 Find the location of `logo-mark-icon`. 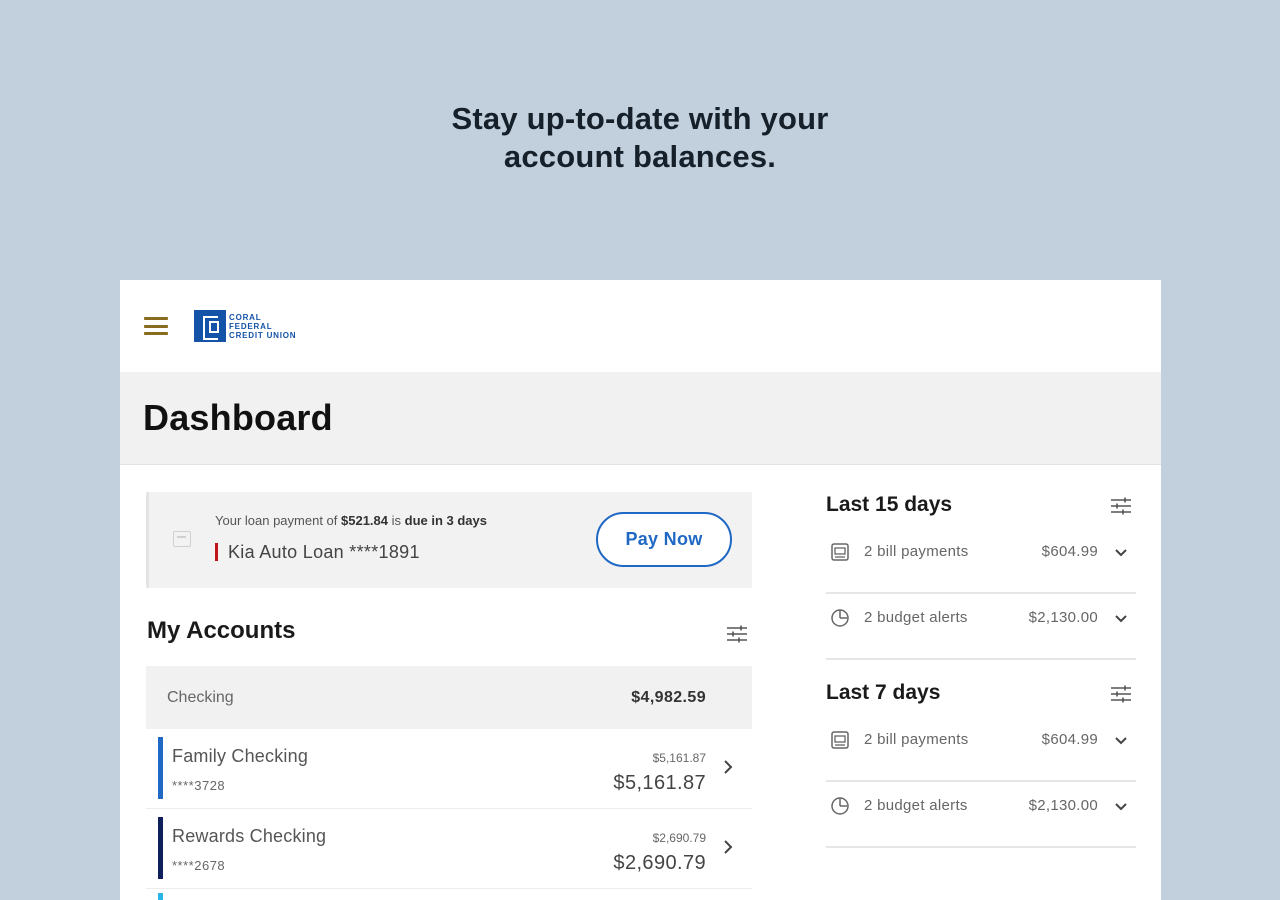

logo-mark-icon is located at coordinates (210, 326).